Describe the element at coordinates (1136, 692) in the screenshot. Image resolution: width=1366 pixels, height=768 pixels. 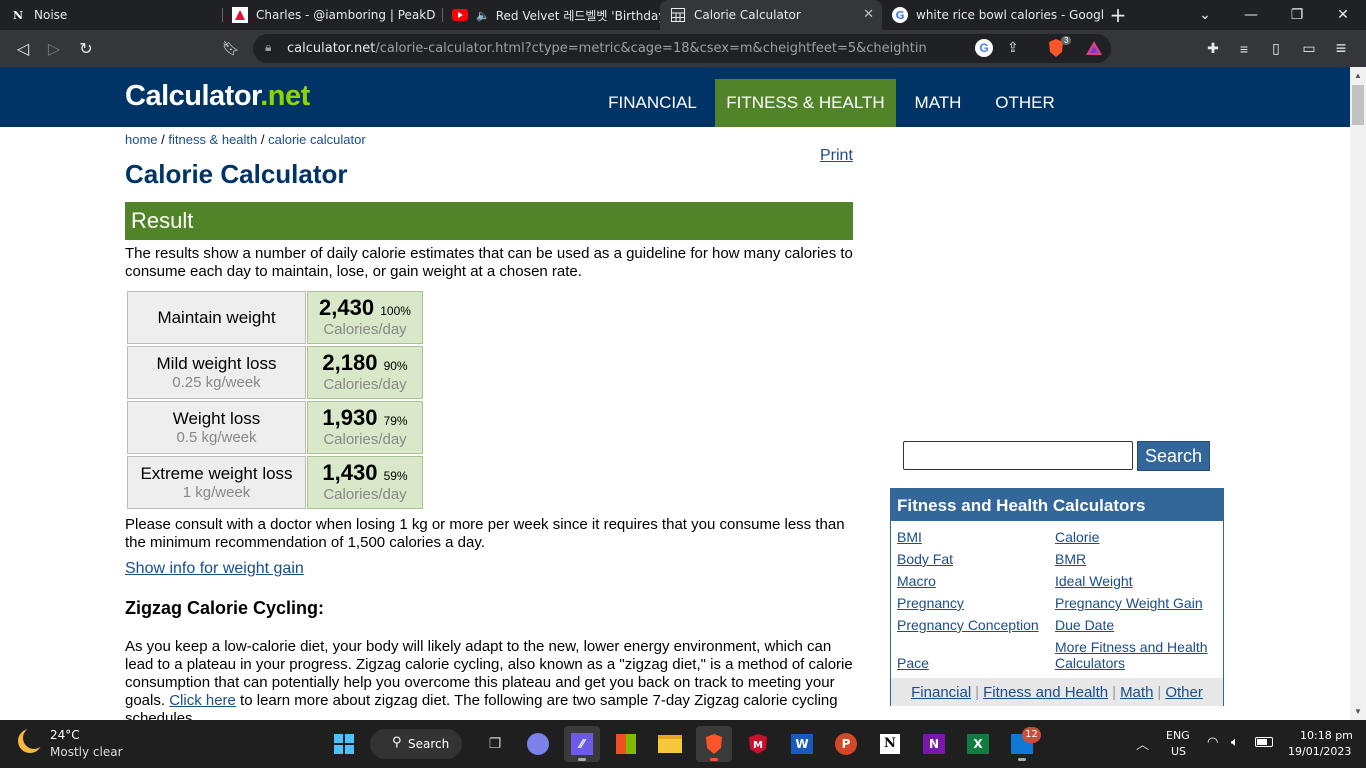
I see `footer-link-math: Math` at that location.